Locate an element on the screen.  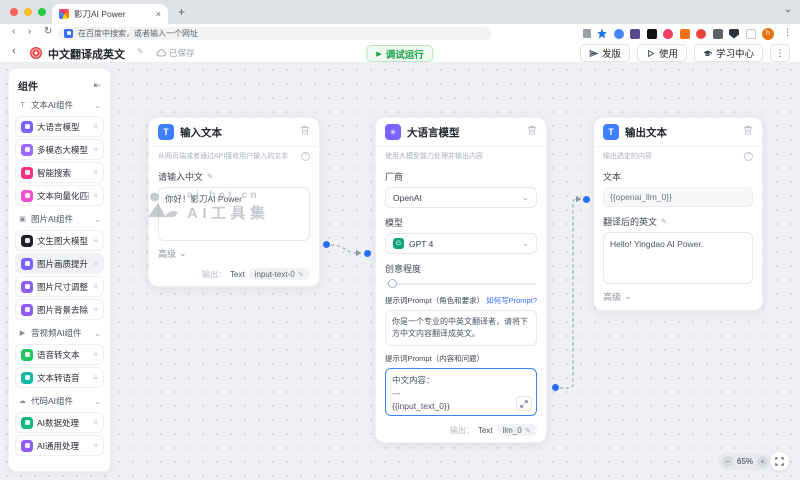
close-window-button is located at coordinates (14, 12).